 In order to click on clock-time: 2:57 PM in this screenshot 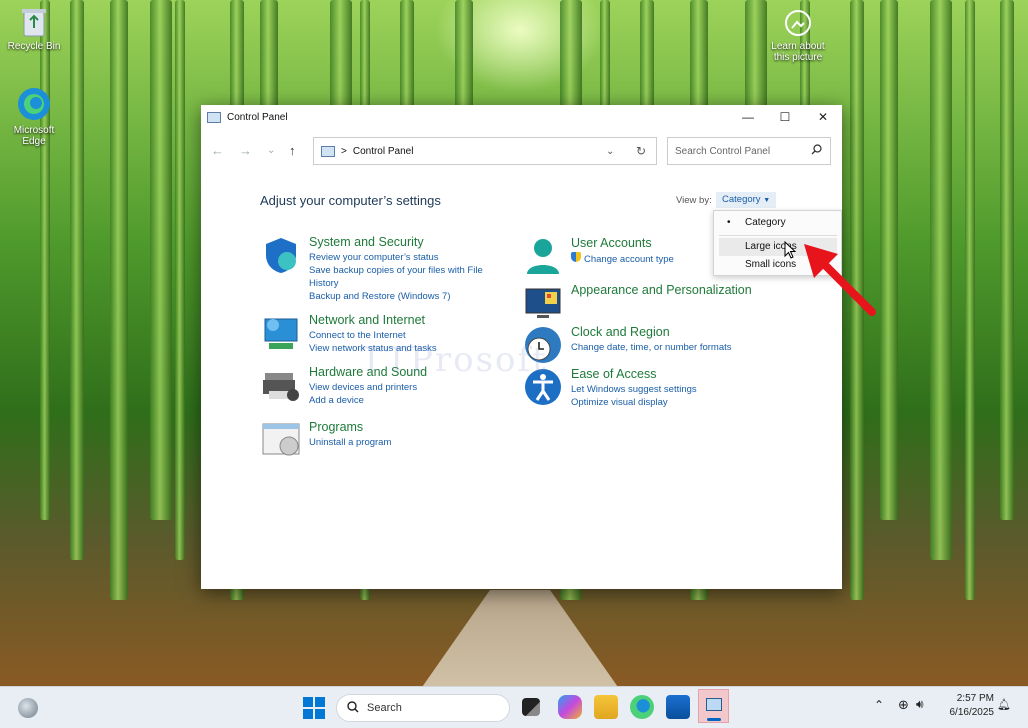, I will do `click(975, 698)`.